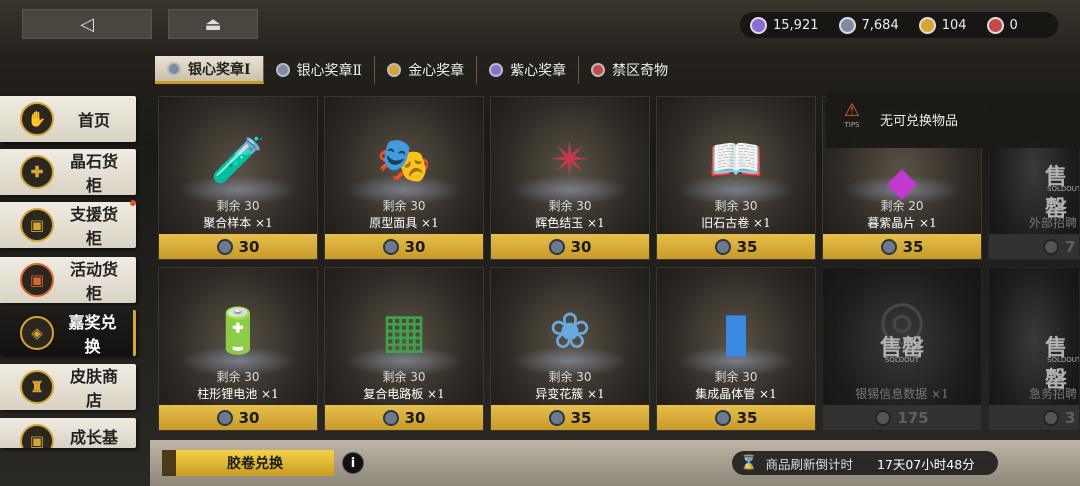 Image resolution: width=1080 pixels, height=486 pixels. I want to click on item-name: 旧石古卷 ×1, so click(736, 223).